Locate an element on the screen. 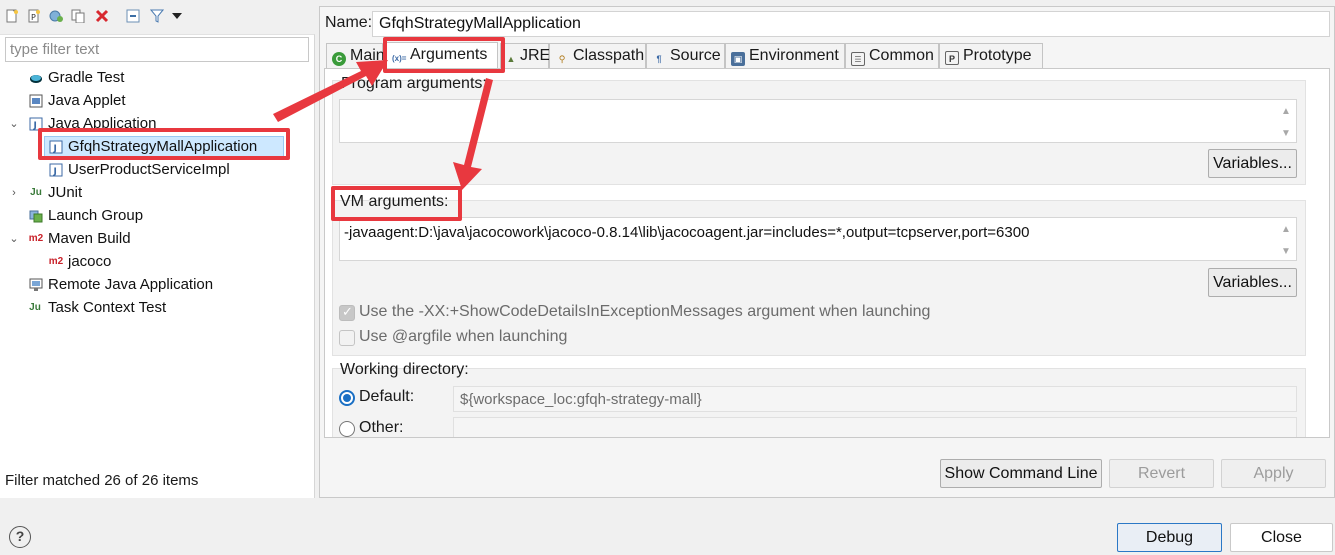 The height and width of the screenshot is (555, 1335). tree-item-java-application: ⌄ J Java Application is located at coordinates (156, 124).